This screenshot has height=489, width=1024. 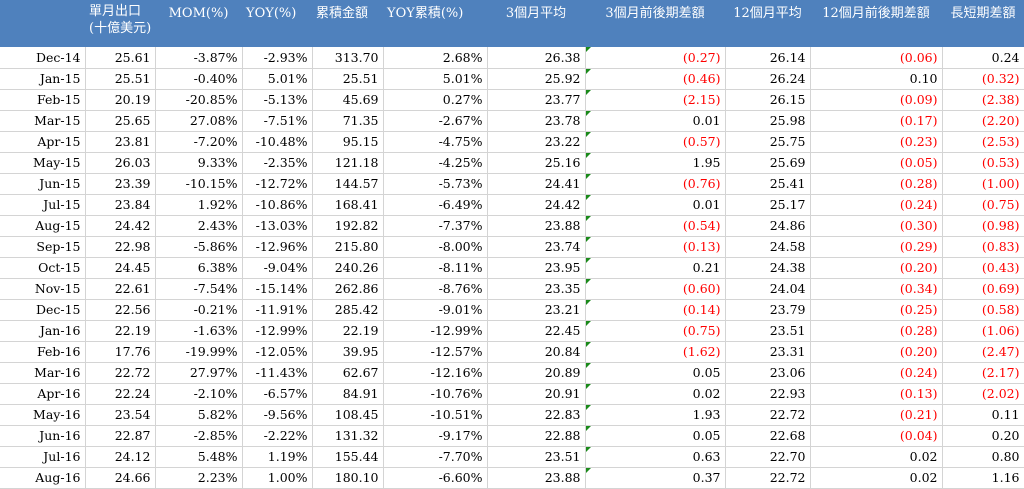 I want to click on cell-yoy: 1.00%, so click(x=277, y=478).